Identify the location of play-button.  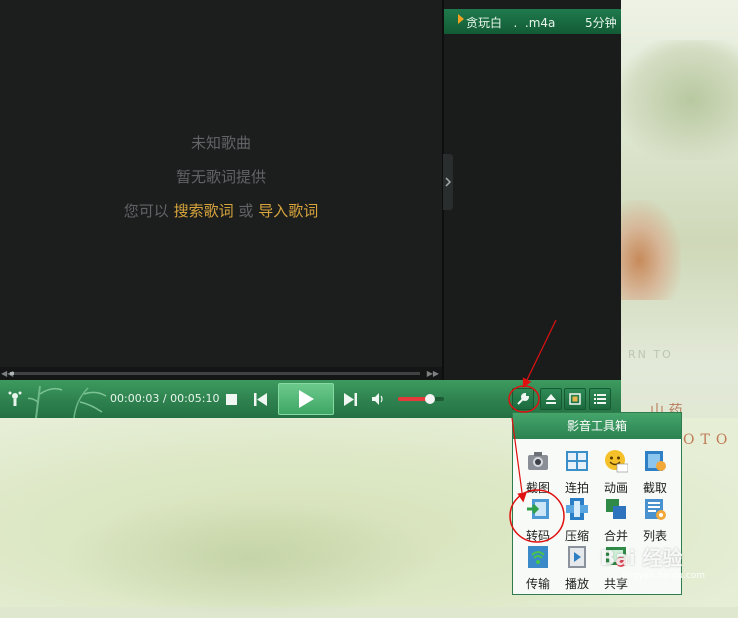
(306, 399).